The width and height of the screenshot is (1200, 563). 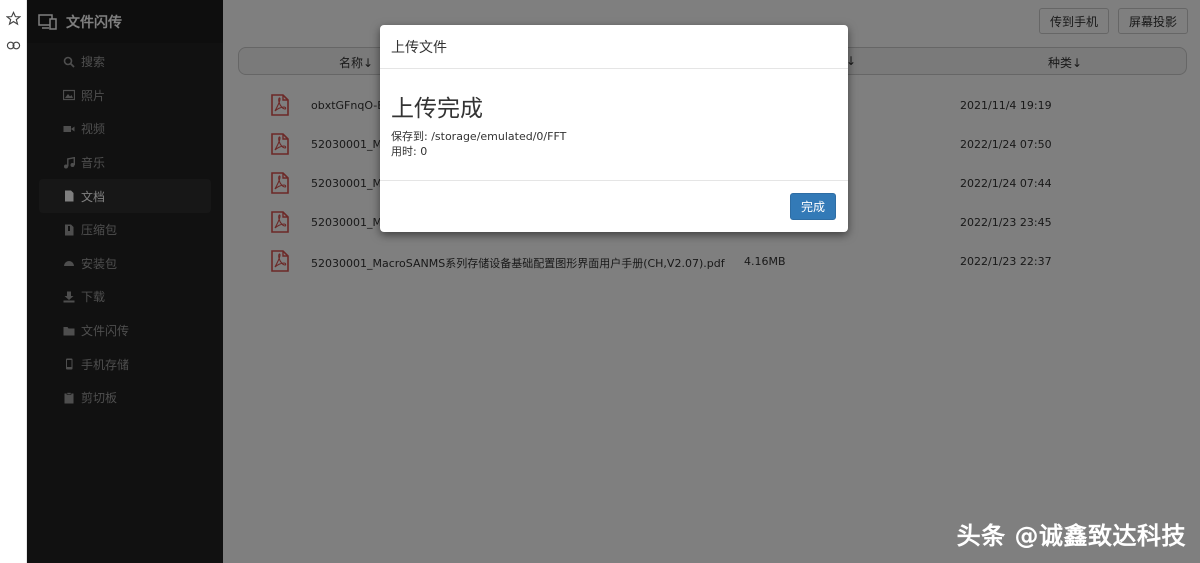 What do you see at coordinates (13, 18) in the screenshot?
I see `star-icon` at bounding box center [13, 18].